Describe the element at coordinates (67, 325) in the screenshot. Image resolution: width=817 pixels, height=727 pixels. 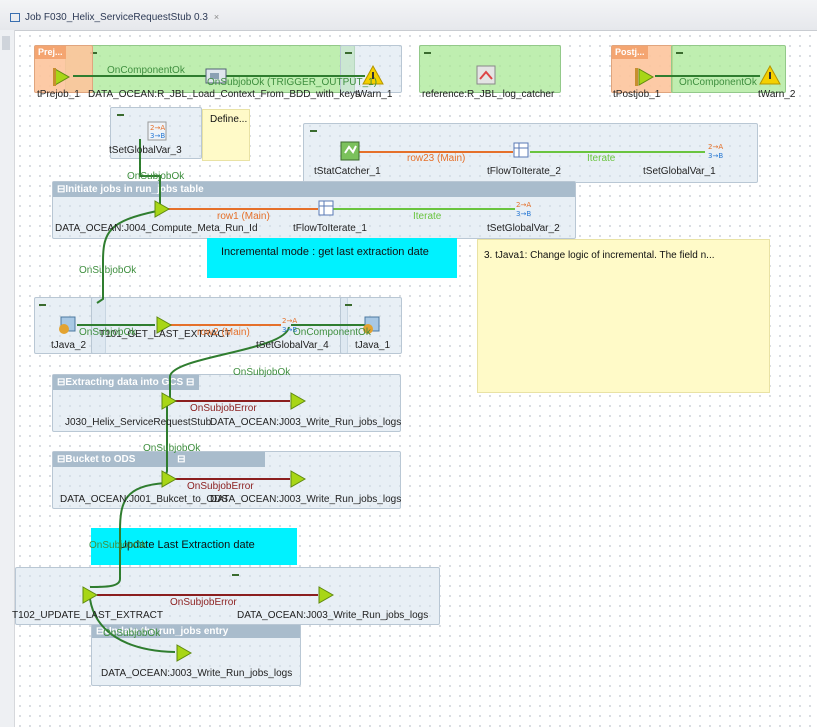
I see `tjava2-icon` at that location.